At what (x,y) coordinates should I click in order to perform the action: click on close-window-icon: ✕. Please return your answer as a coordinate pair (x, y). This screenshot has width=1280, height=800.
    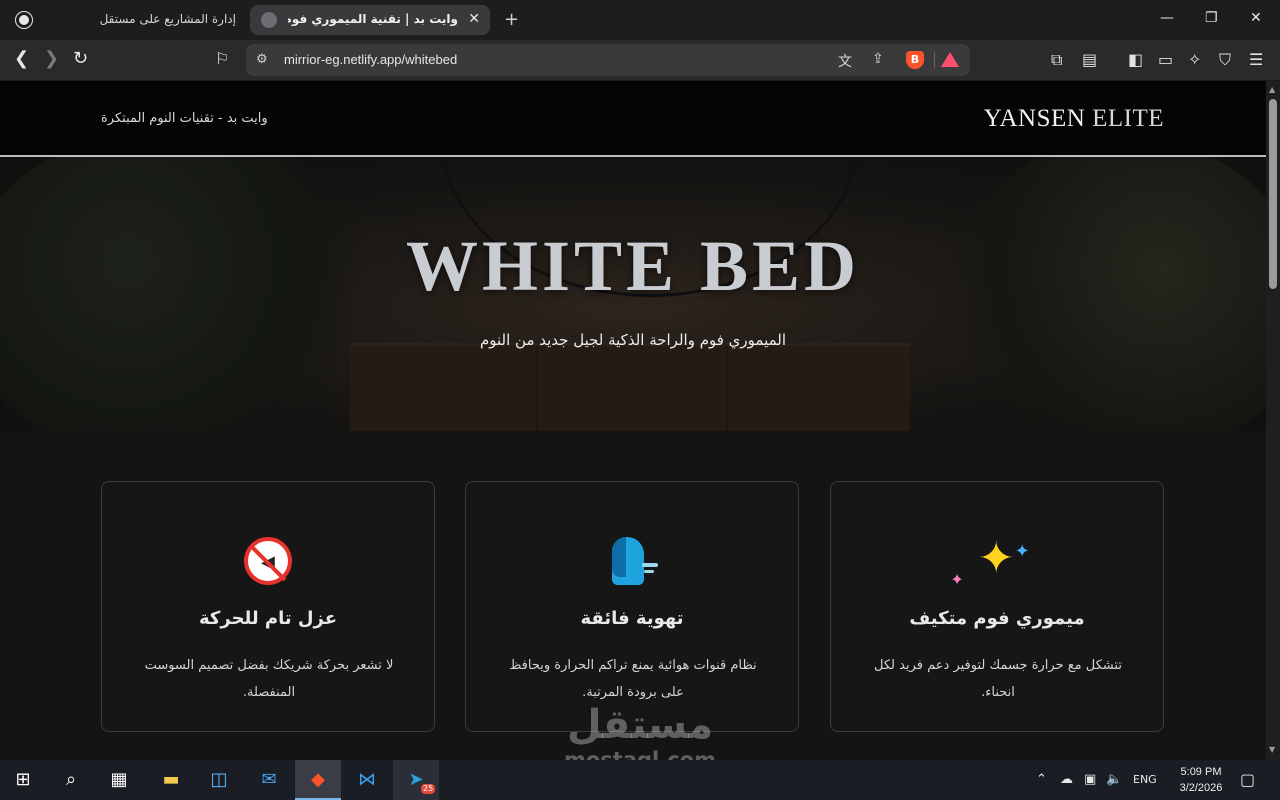
    Looking at the image, I should click on (1256, 18).